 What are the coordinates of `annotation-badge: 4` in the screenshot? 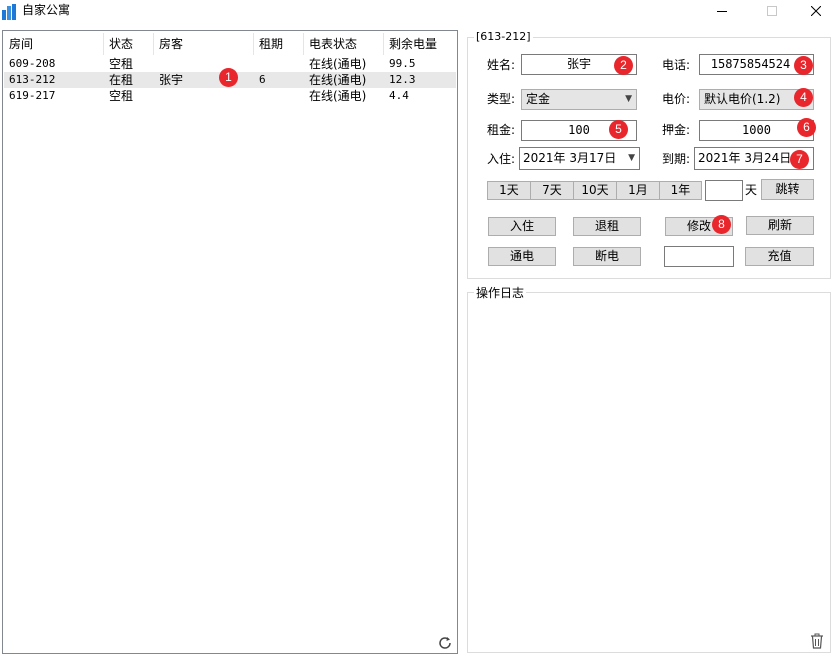 It's located at (803, 97).